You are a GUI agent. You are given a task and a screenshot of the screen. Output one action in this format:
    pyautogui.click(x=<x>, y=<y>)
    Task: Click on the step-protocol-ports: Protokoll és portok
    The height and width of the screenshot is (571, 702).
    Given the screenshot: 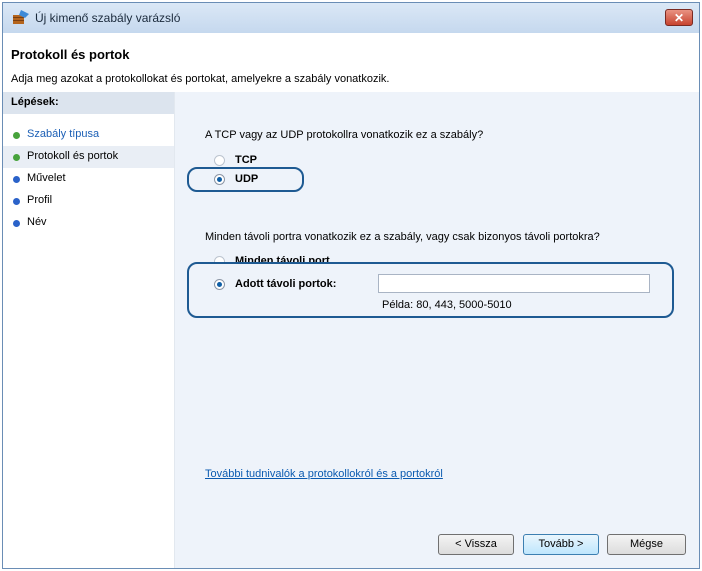 What is the action you would take?
    pyautogui.click(x=88, y=157)
    